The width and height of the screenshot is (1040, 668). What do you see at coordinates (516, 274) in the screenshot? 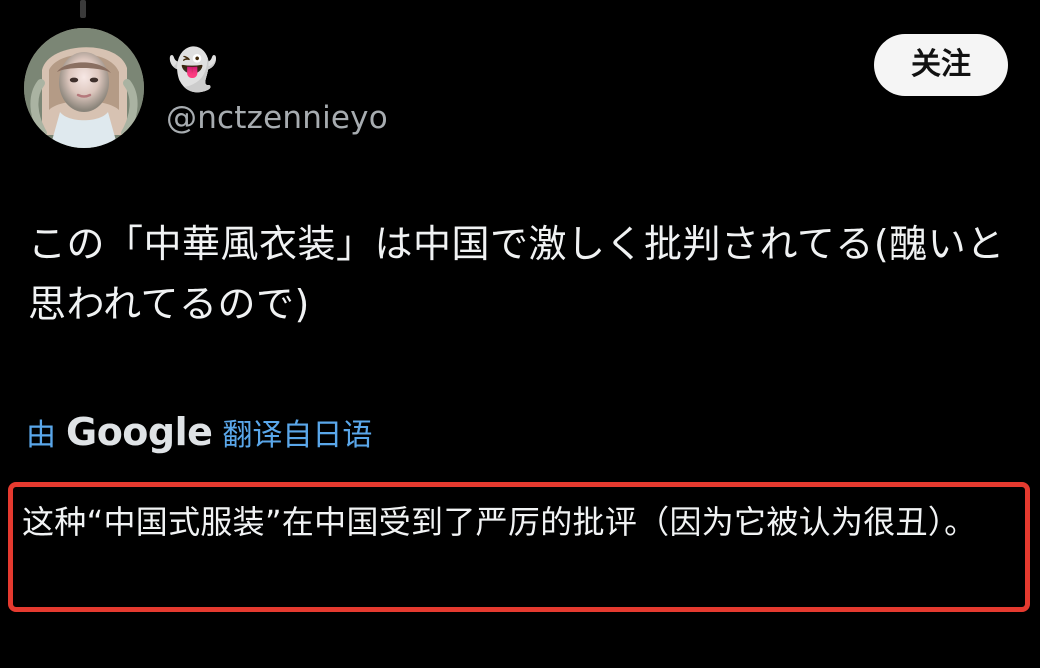
I see `tweet-original-text: この「中華風衣装」は中国で激しく批判されてる(醜いと思われてるので)` at bounding box center [516, 274].